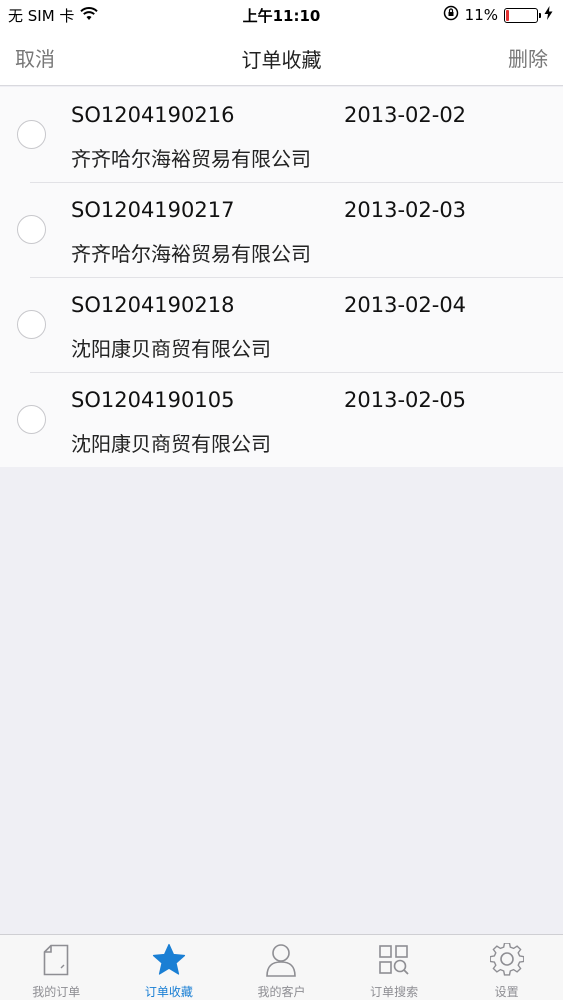 The height and width of the screenshot is (1000, 563). What do you see at coordinates (405, 115) in the screenshot?
I see `order-date: 2013-02-02` at bounding box center [405, 115].